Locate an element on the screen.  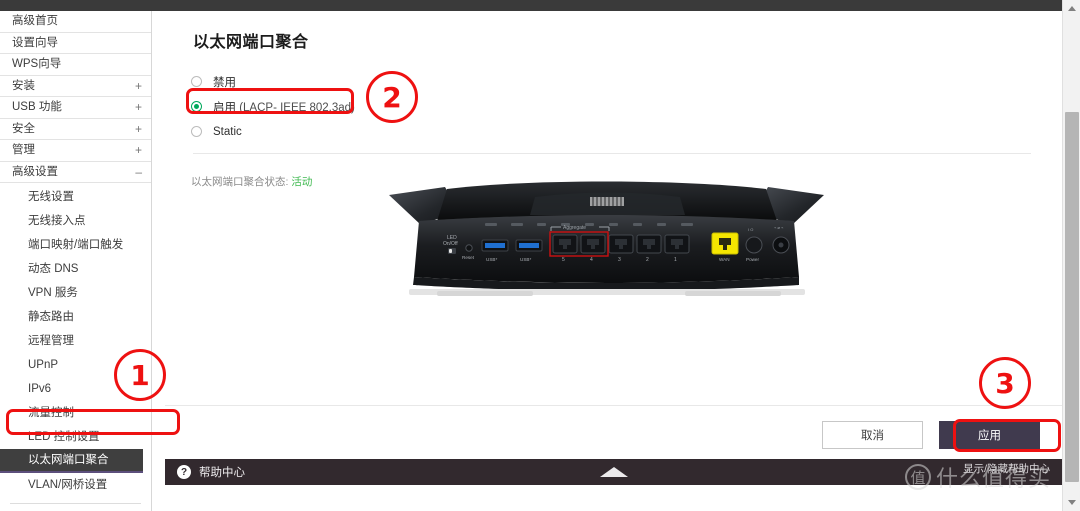
watermark: 值 什么值得买 is located at coordinates (978, 477).